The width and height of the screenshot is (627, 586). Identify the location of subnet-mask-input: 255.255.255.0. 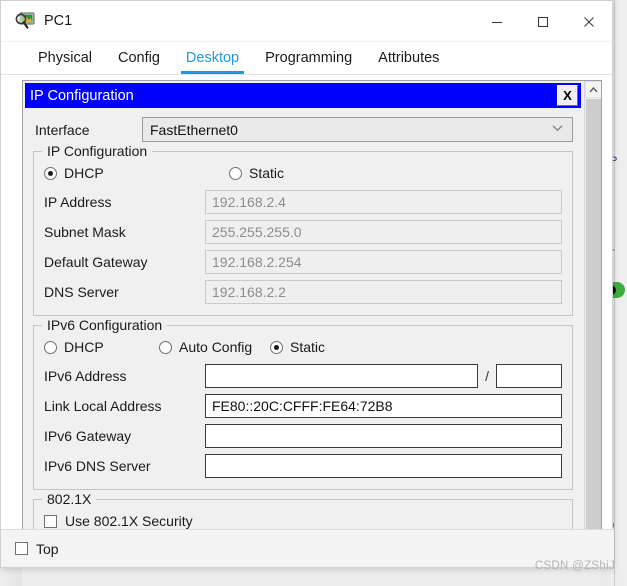
(383, 232).